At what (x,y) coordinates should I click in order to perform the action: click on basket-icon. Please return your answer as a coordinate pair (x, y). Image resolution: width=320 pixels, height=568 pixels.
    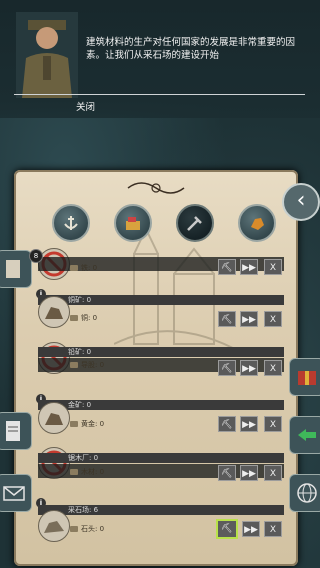
    Looking at the image, I should click on (133, 223).